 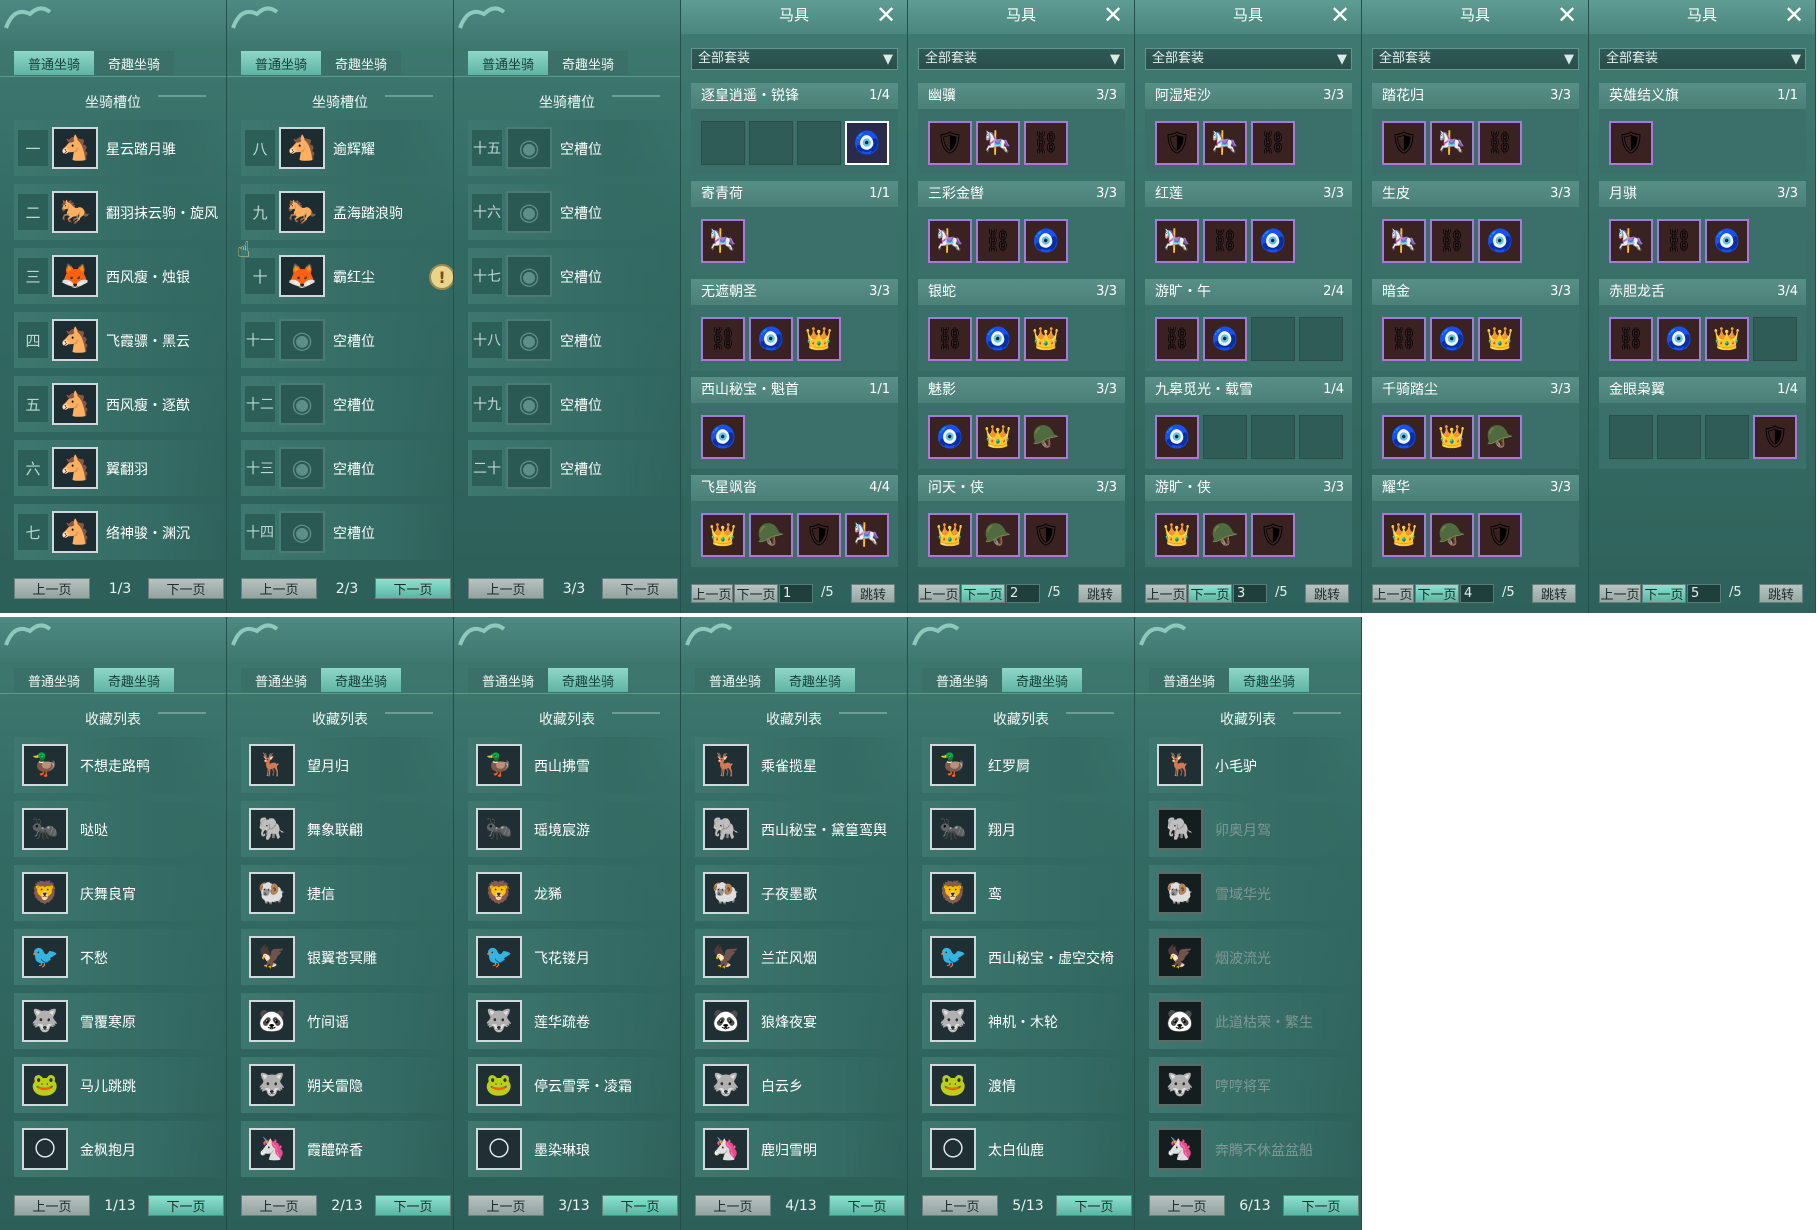 What do you see at coordinates (1250, 593) in the screenshot?
I see `page-input: 3` at bounding box center [1250, 593].